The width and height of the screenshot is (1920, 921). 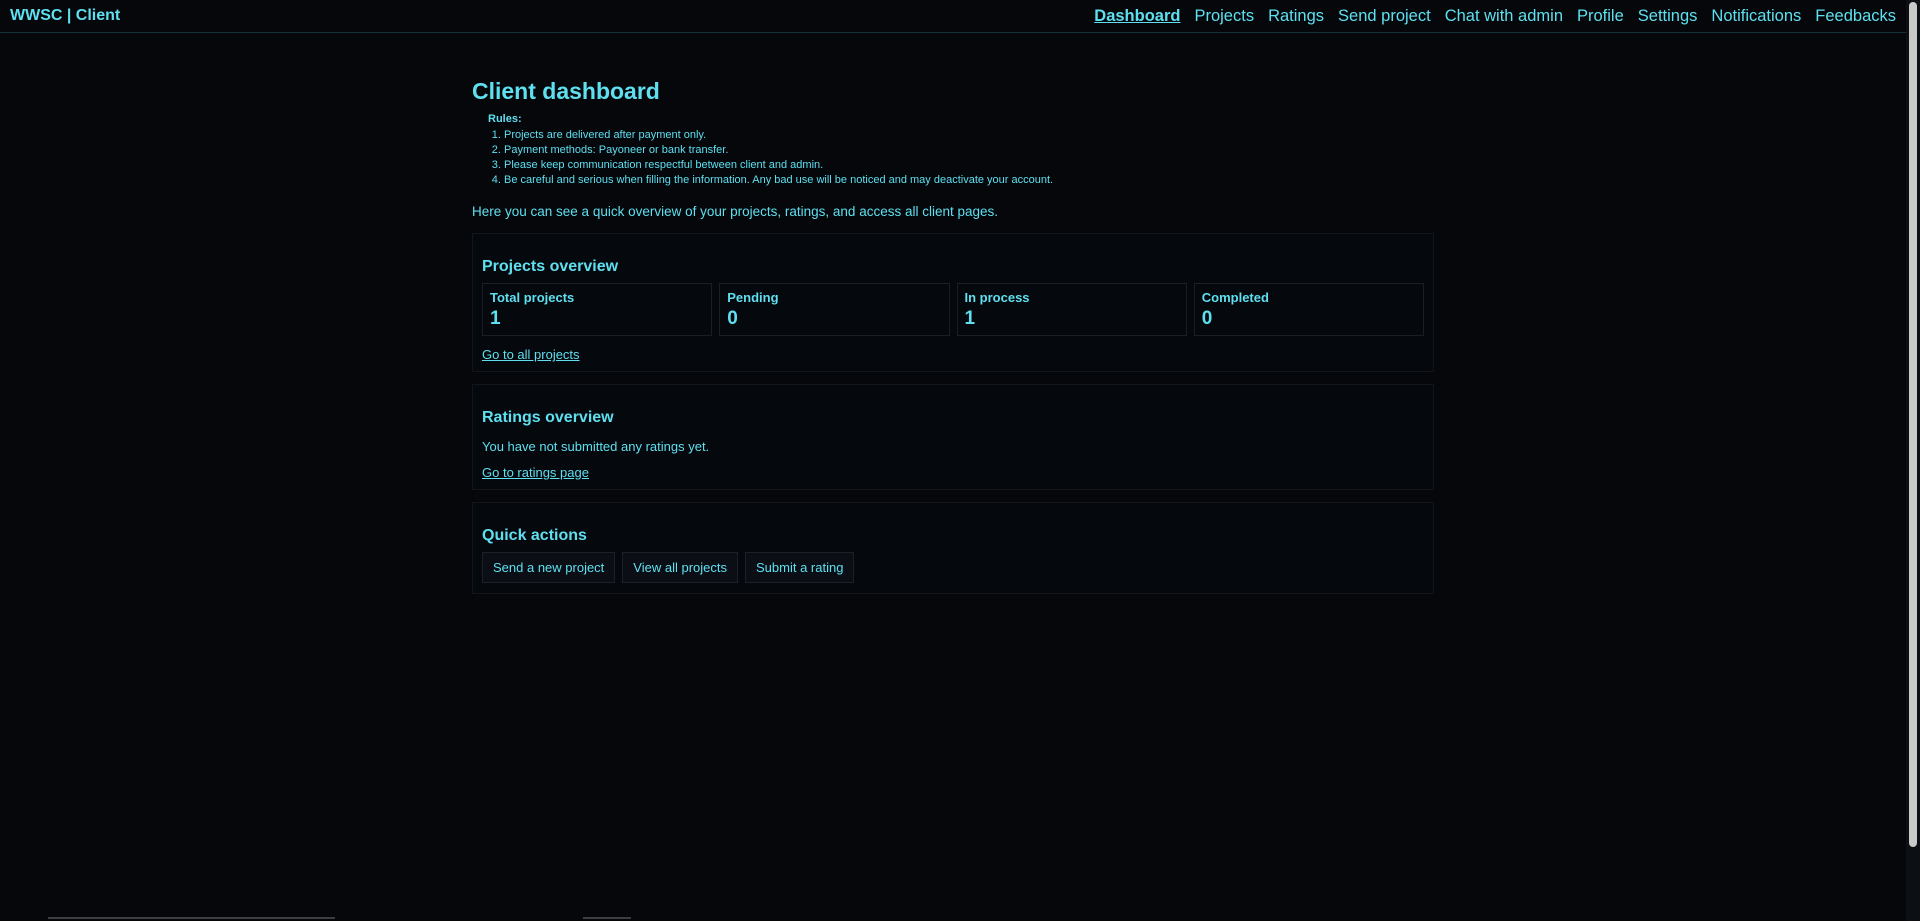 What do you see at coordinates (531, 354) in the screenshot?
I see `go-to-all-projects-link: Go to all projects` at bounding box center [531, 354].